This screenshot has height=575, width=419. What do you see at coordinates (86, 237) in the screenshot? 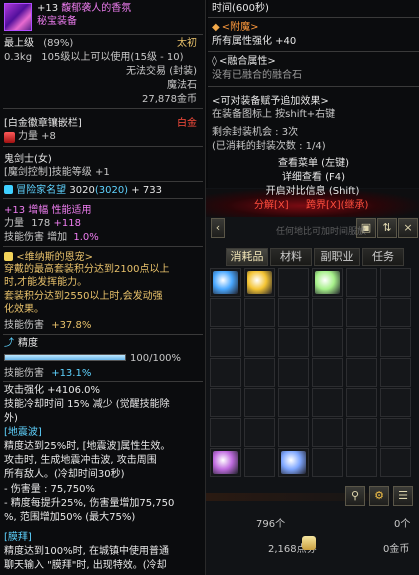
I see `amp-skill-value: 1.0%` at bounding box center [86, 237].